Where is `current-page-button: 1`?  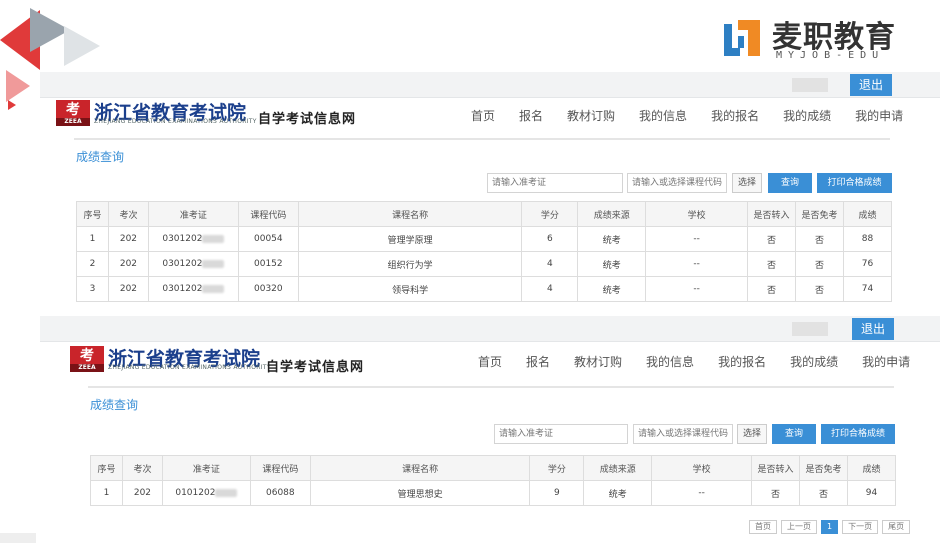
current-page-button: 1 is located at coordinates (830, 527).